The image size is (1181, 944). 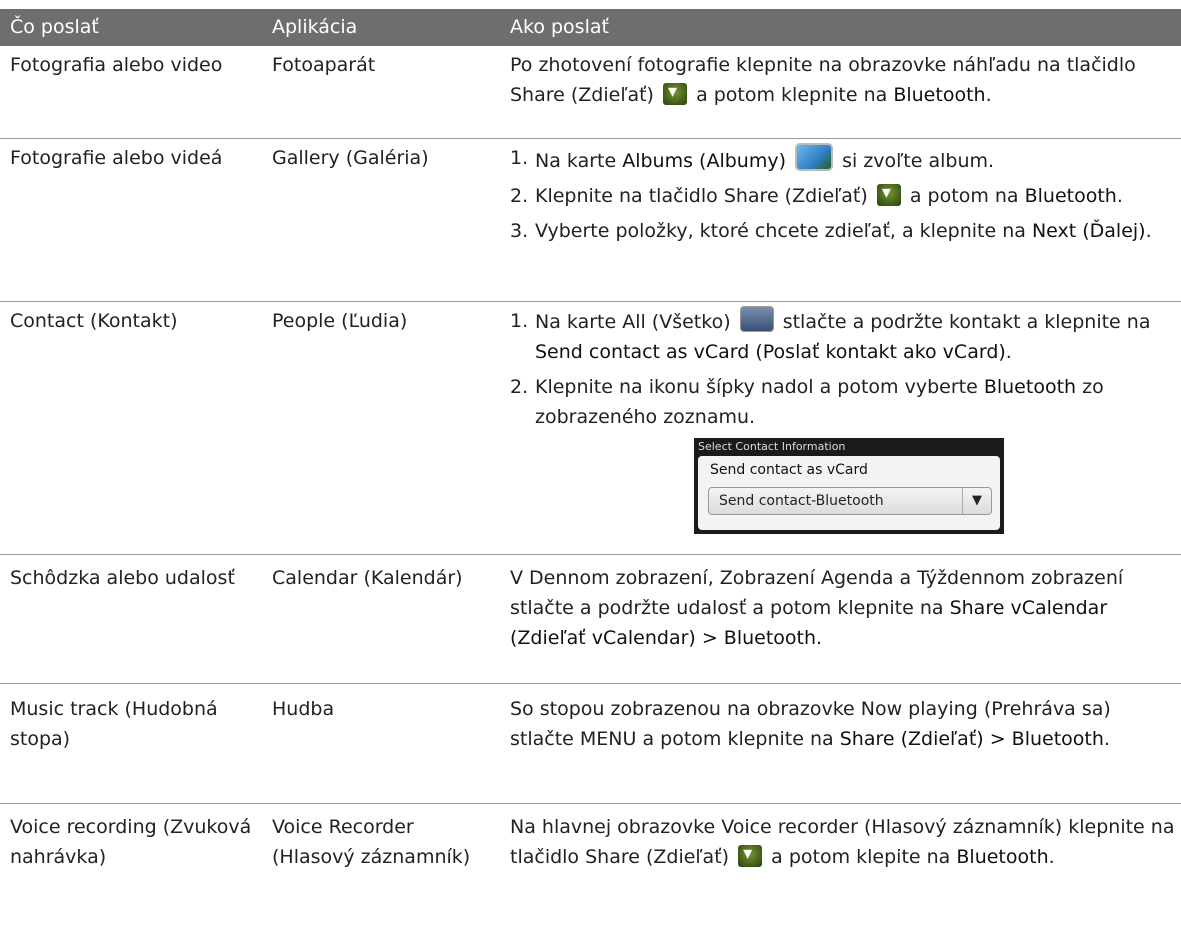 What do you see at coordinates (367, 578) in the screenshot?
I see `row-app: Calendar (Kalendár)` at bounding box center [367, 578].